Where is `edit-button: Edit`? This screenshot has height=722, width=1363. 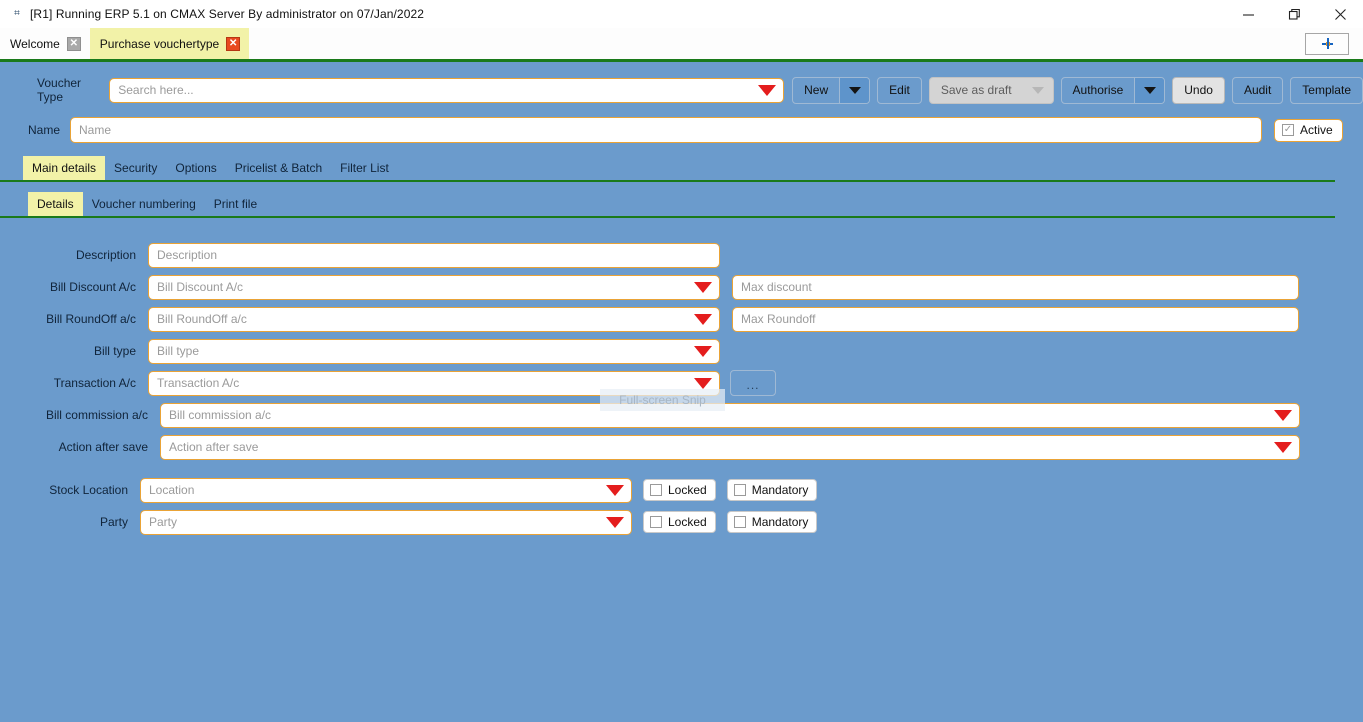
edit-button: Edit is located at coordinates (899, 90).